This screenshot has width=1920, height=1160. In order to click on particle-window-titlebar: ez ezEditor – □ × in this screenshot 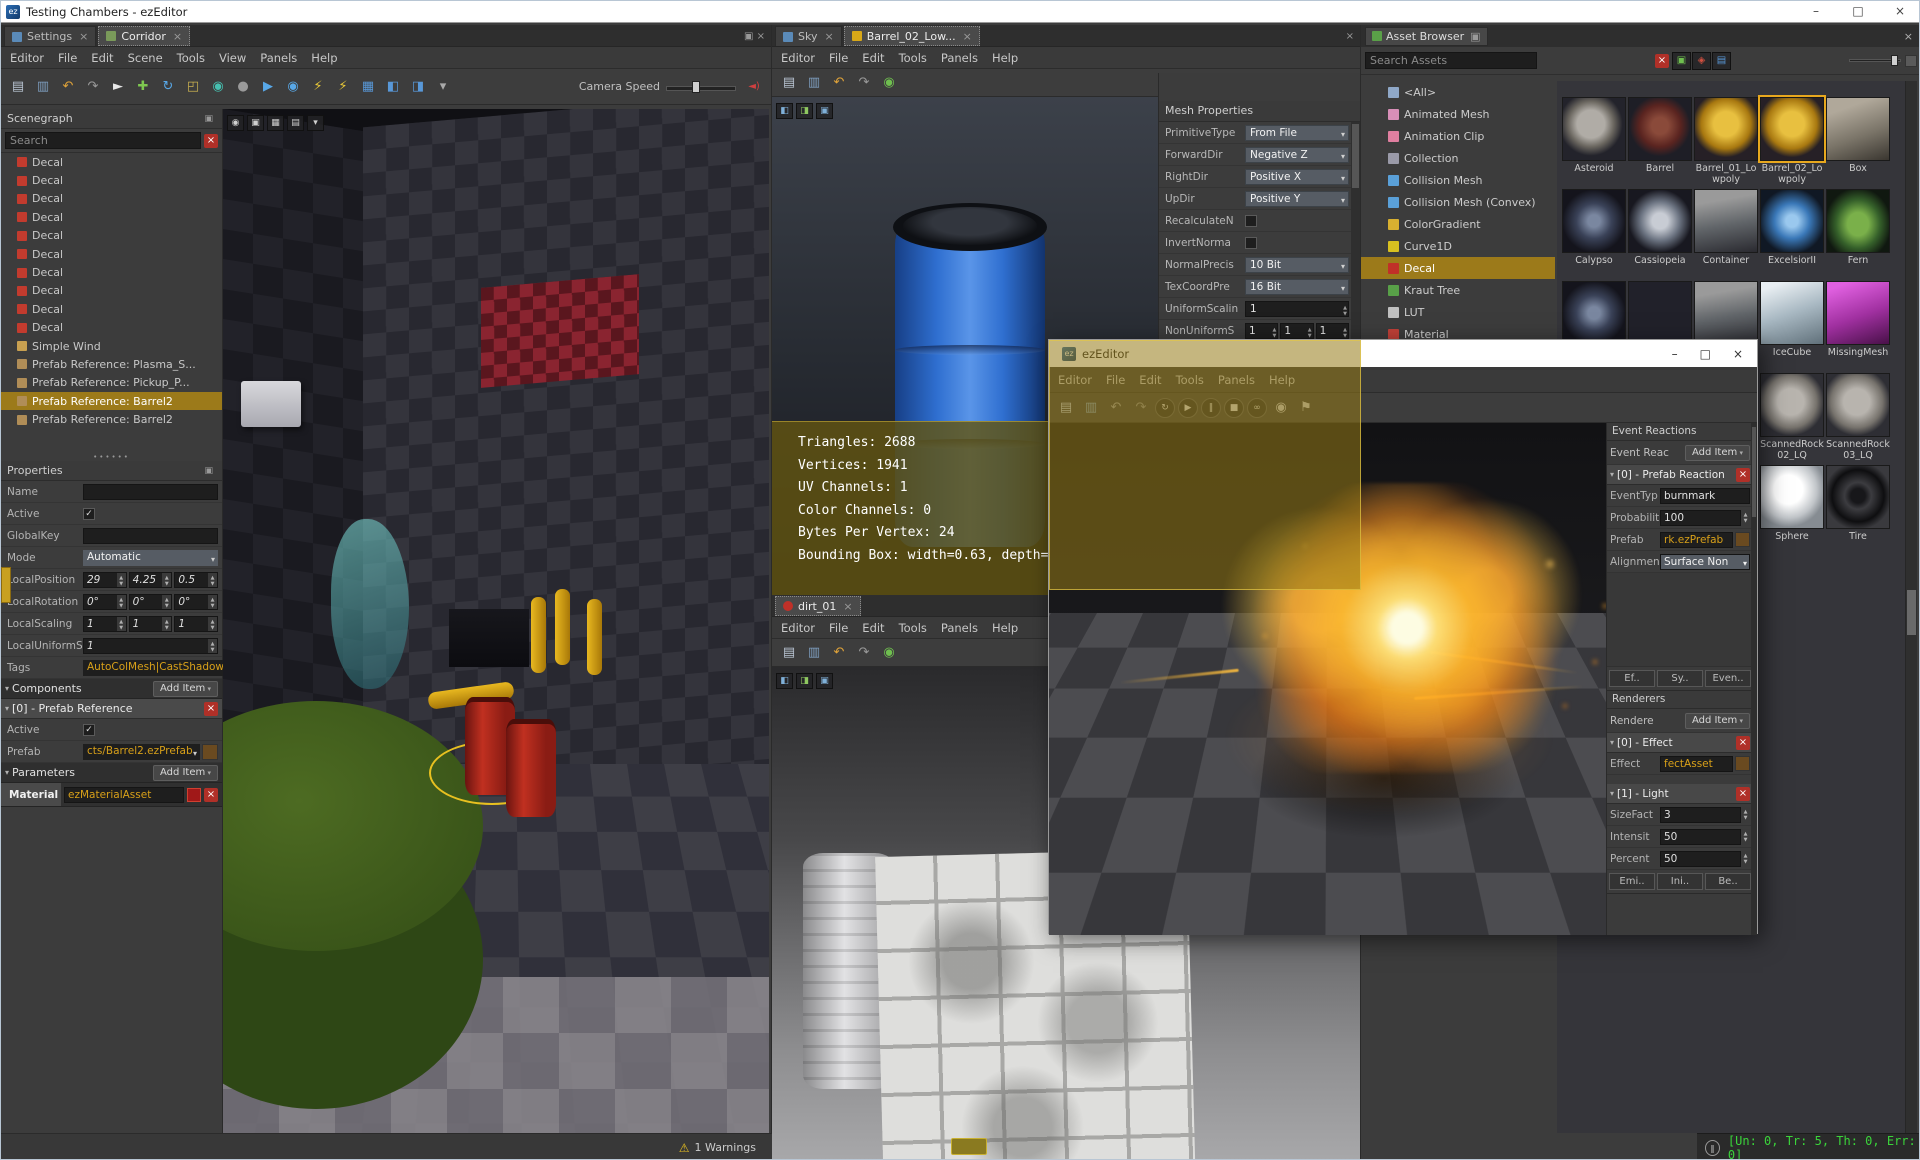, I will do `click(1403, 353)`.